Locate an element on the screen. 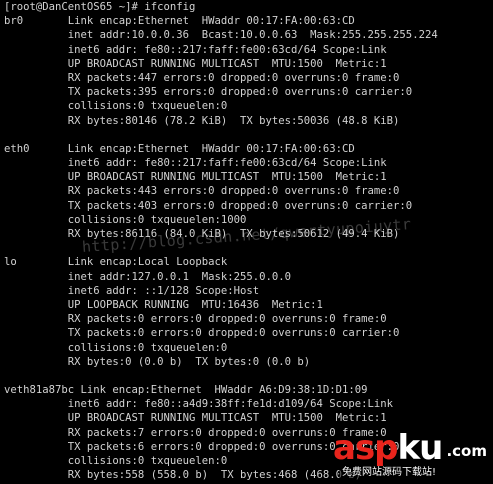 This screenshot has width=493, height=484. logo-suffix: .com is located at coordinates (466, 451).